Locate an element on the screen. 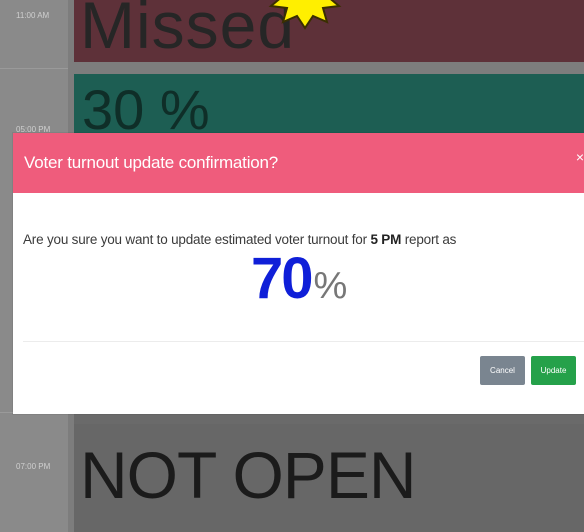  slot-not-open-text: NOT OPEN is located at coordinates (248, 475).